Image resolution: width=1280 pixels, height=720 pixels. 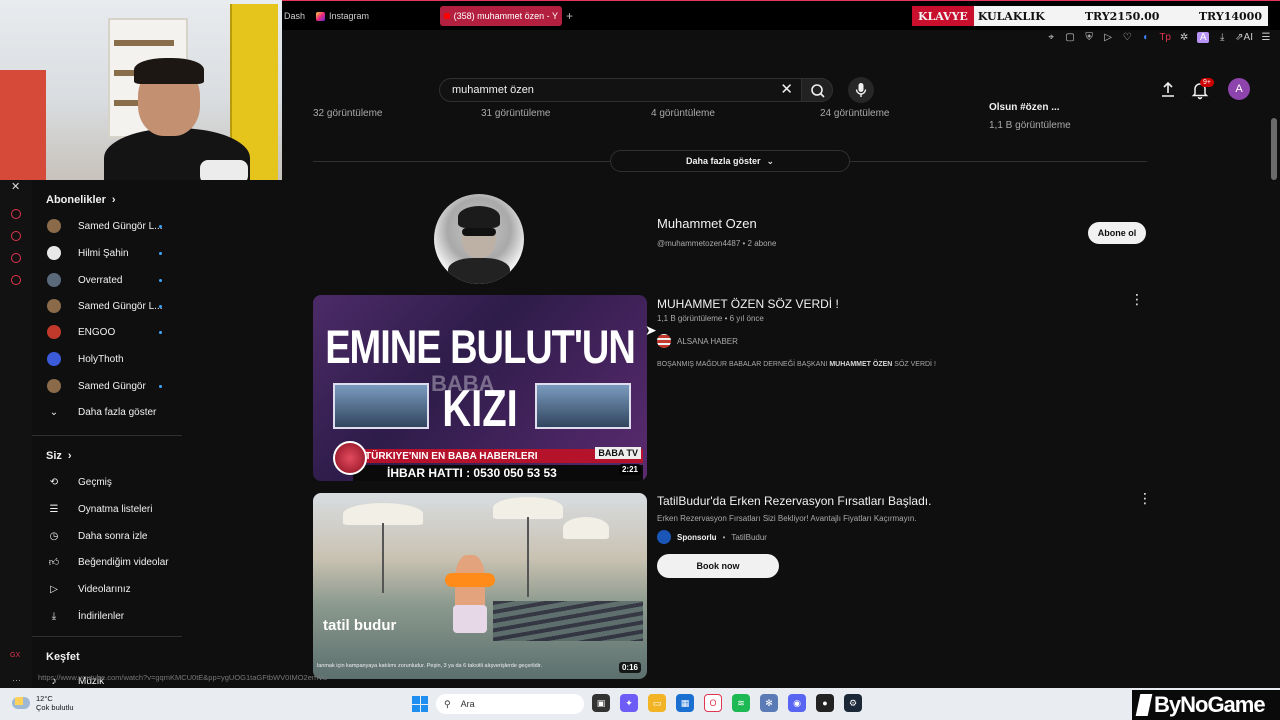 What do you see at coordinates (113, 536) in the screenshot?
I see `guide-label: Daha sonra izle` at bounding box center [113, 536].